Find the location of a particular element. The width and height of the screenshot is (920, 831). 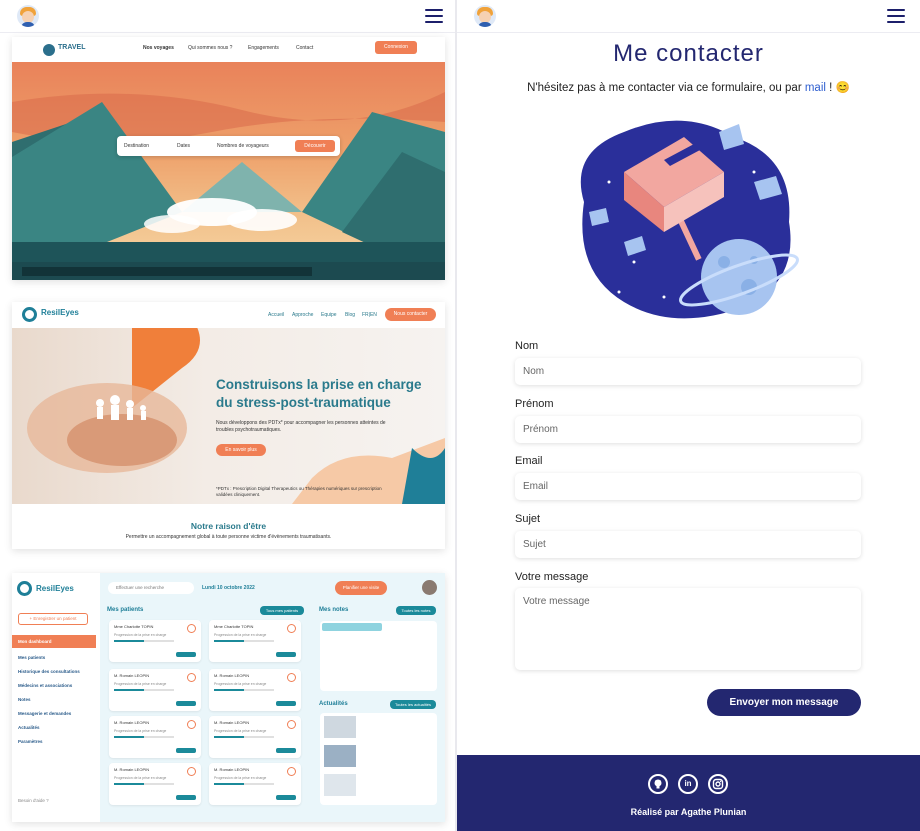

resil-nav-item: Blog is located at coordinates (350, 315).